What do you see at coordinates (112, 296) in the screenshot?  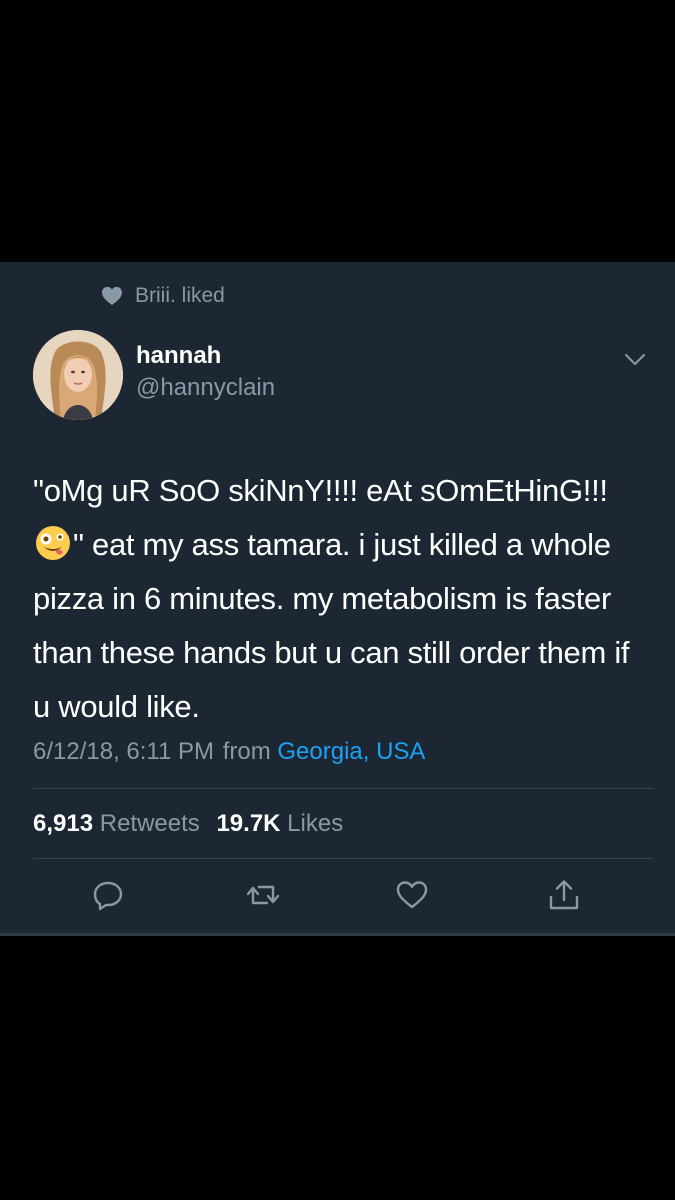 I see `heart-icon` at bounding box center [112, 296].